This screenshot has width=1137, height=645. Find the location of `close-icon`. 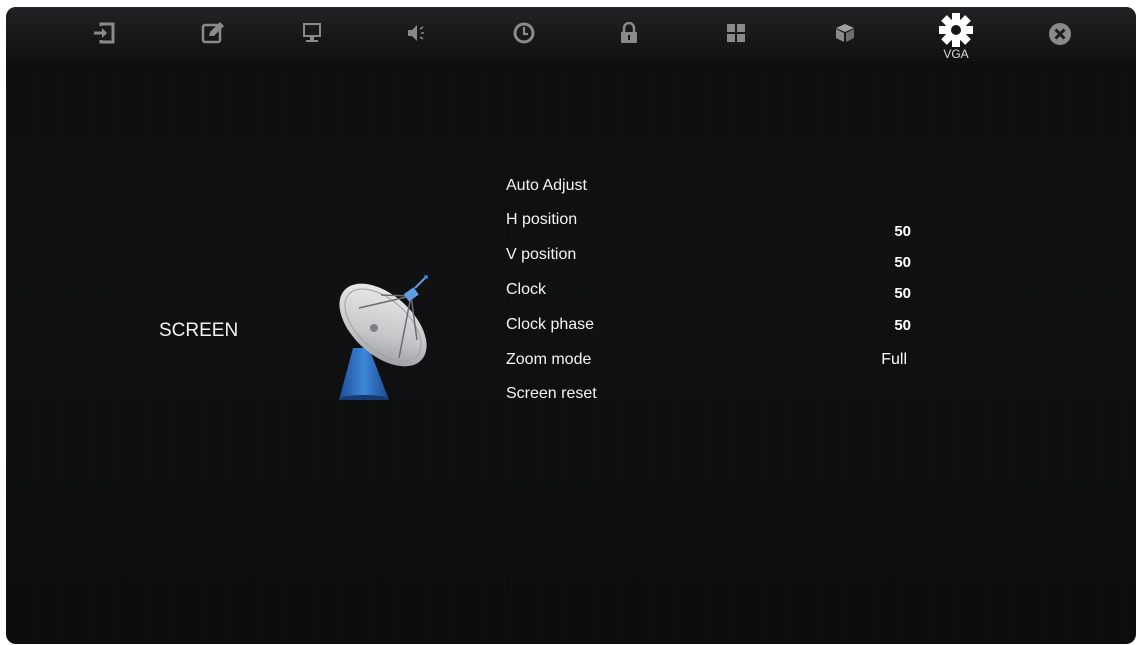

close-icon is located at coordinates (1060, 34).